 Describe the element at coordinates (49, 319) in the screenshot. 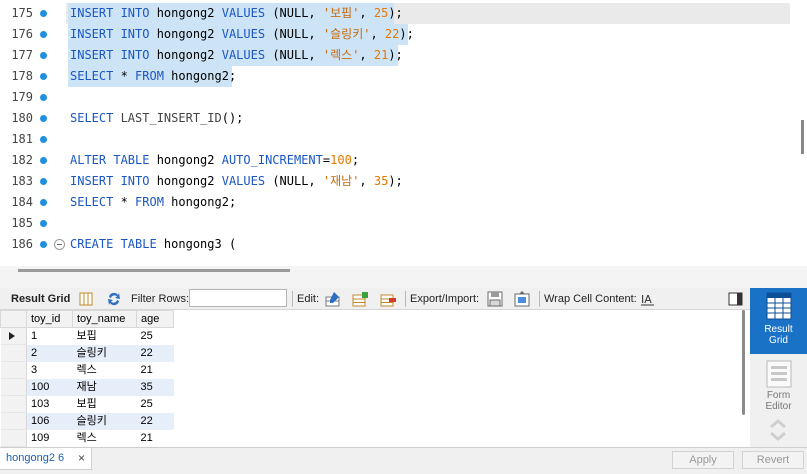

I see `column-header-toy-id: toy_id` at that location.